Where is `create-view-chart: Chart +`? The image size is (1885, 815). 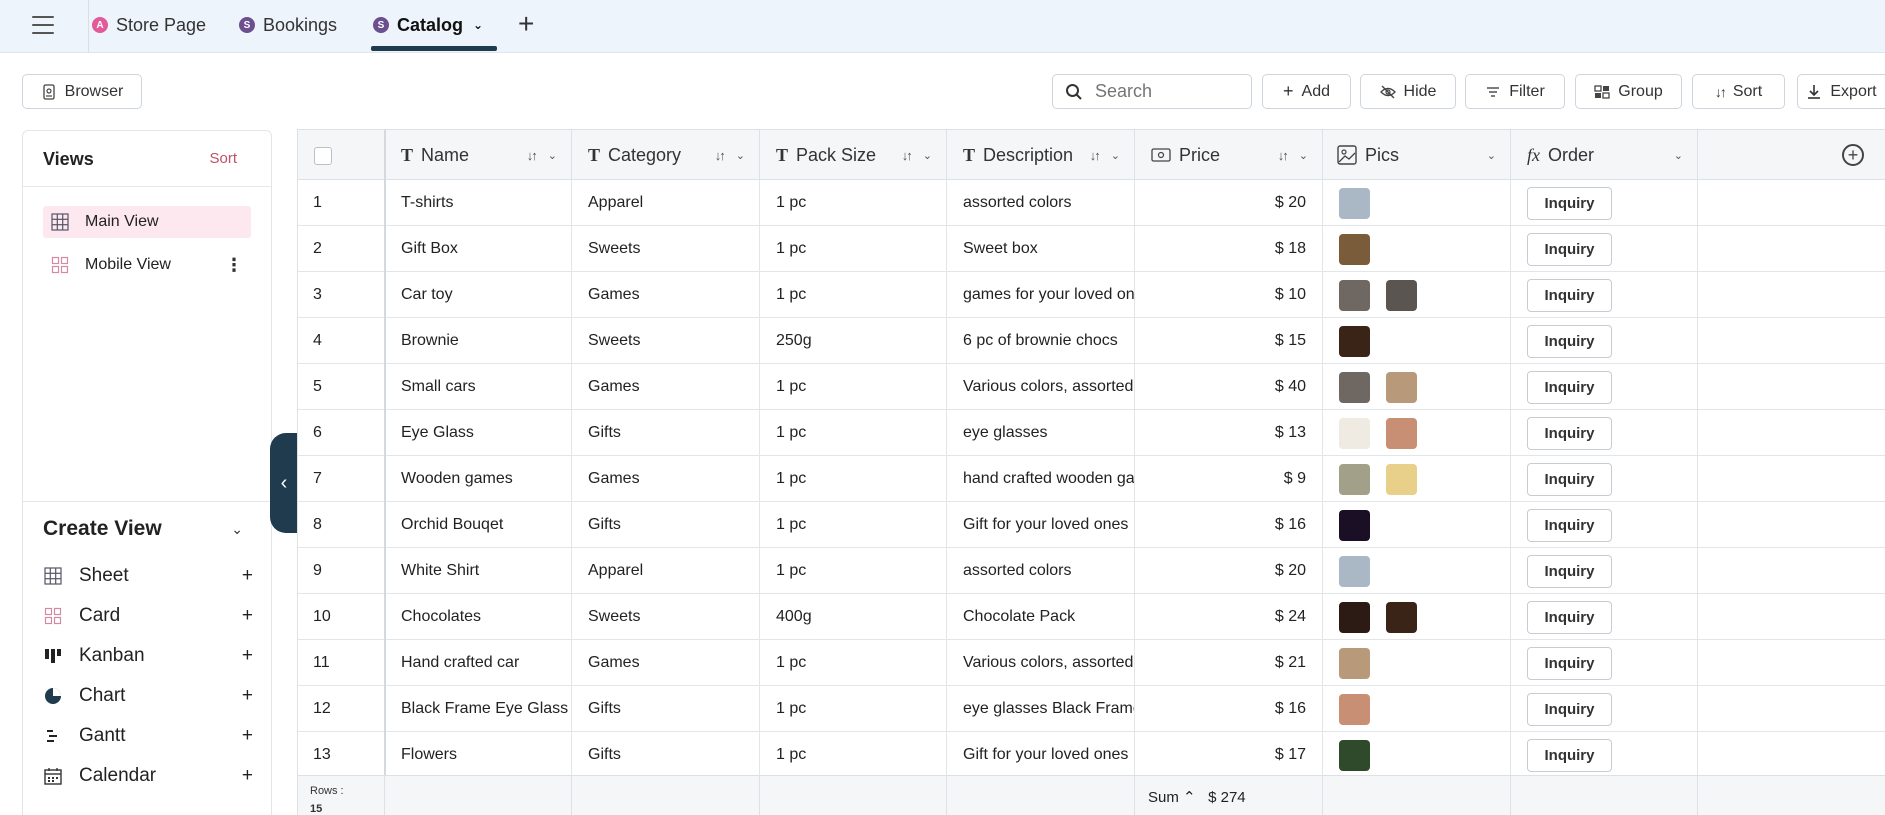 create-view-chart: Chart + is located at coordinates (148, 696).